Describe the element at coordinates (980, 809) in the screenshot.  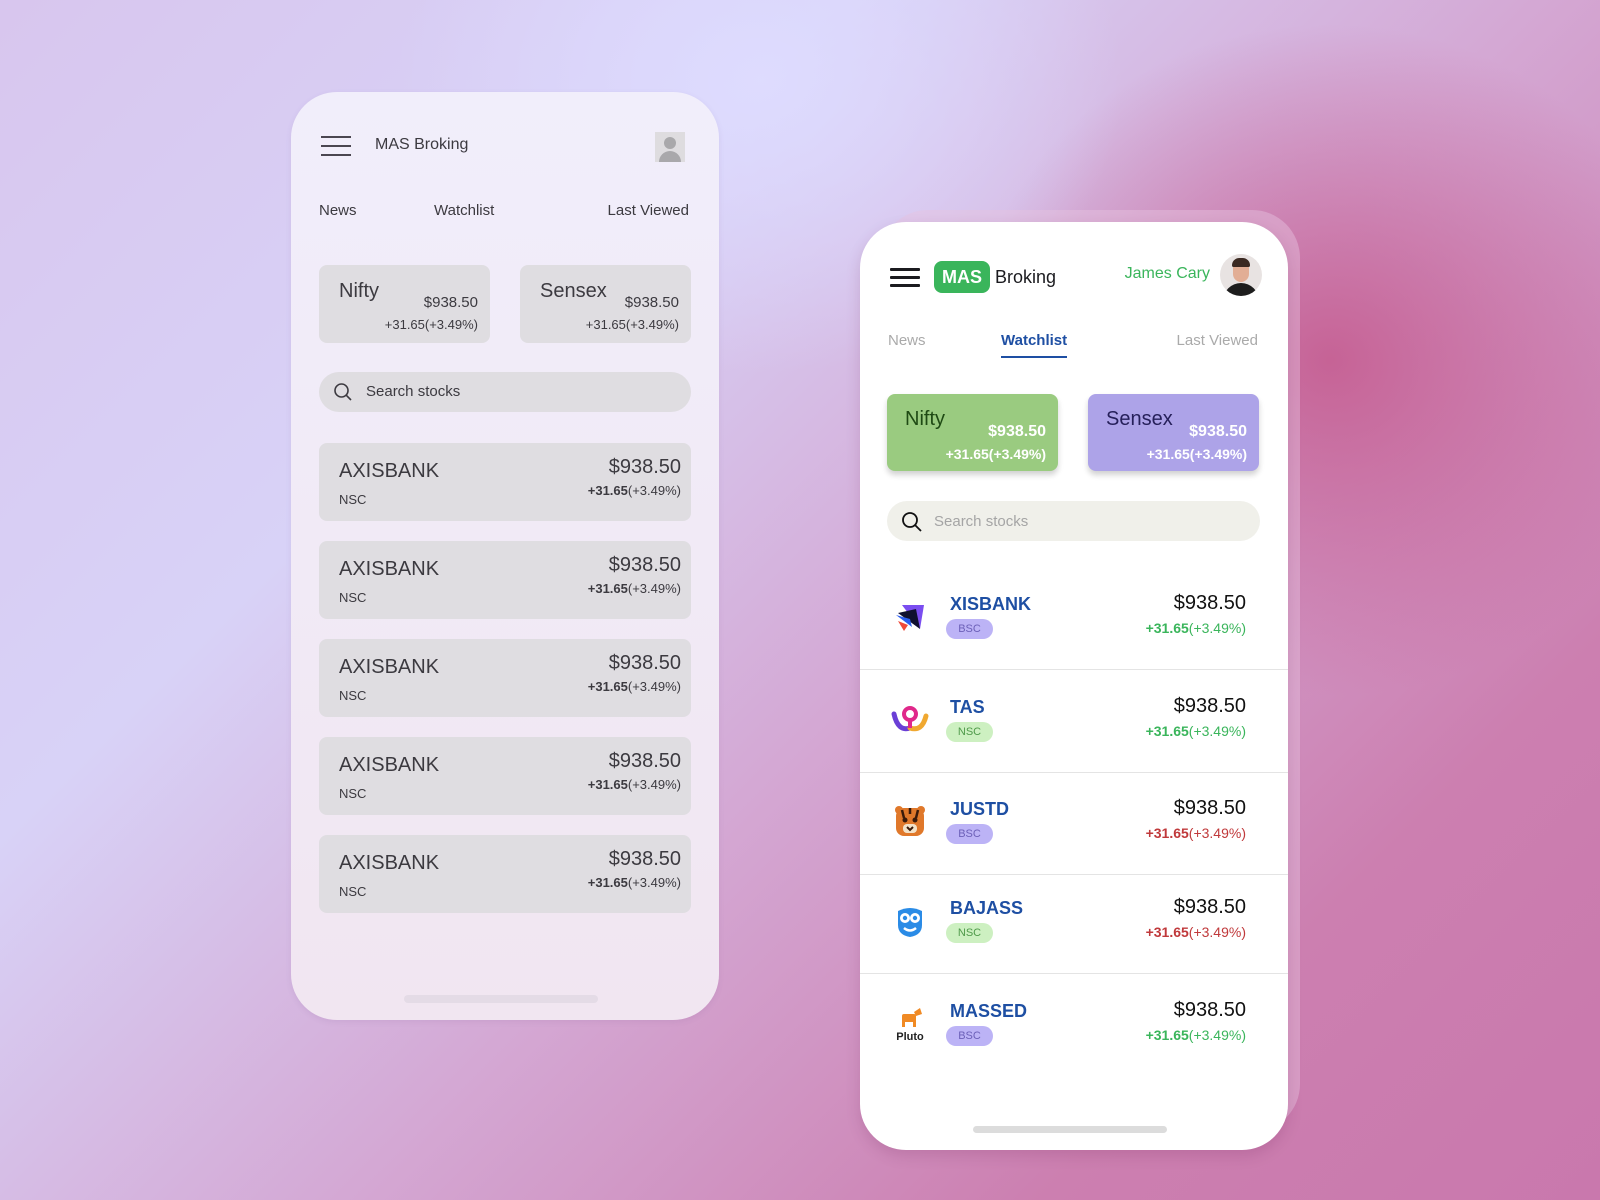
I see `stock-symbol: JUSTD` at that location.